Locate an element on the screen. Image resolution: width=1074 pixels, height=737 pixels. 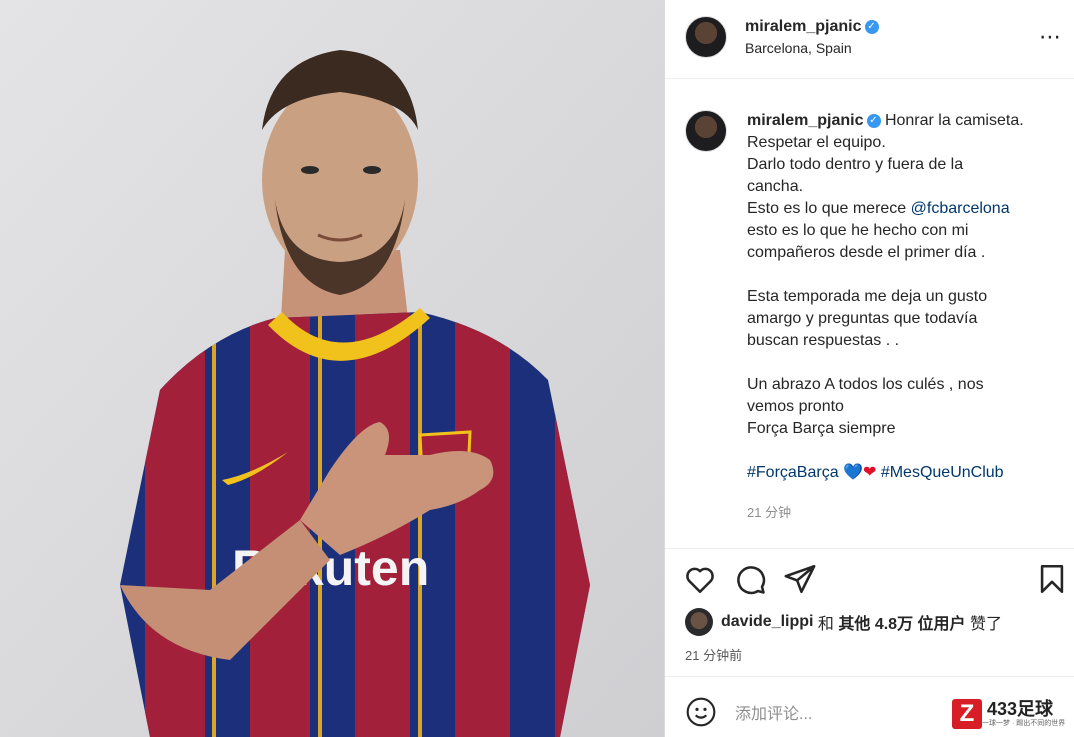
likes-liked: 赞了 is located at coordinates (983, 624).